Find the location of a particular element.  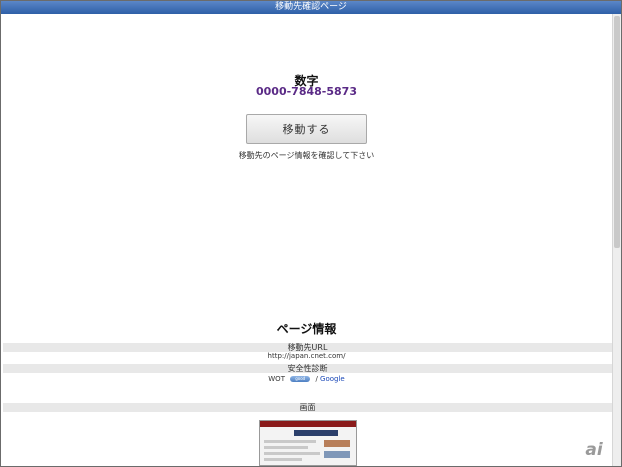

safety-header: 安全性診断 is located at coordinates (307, 368).